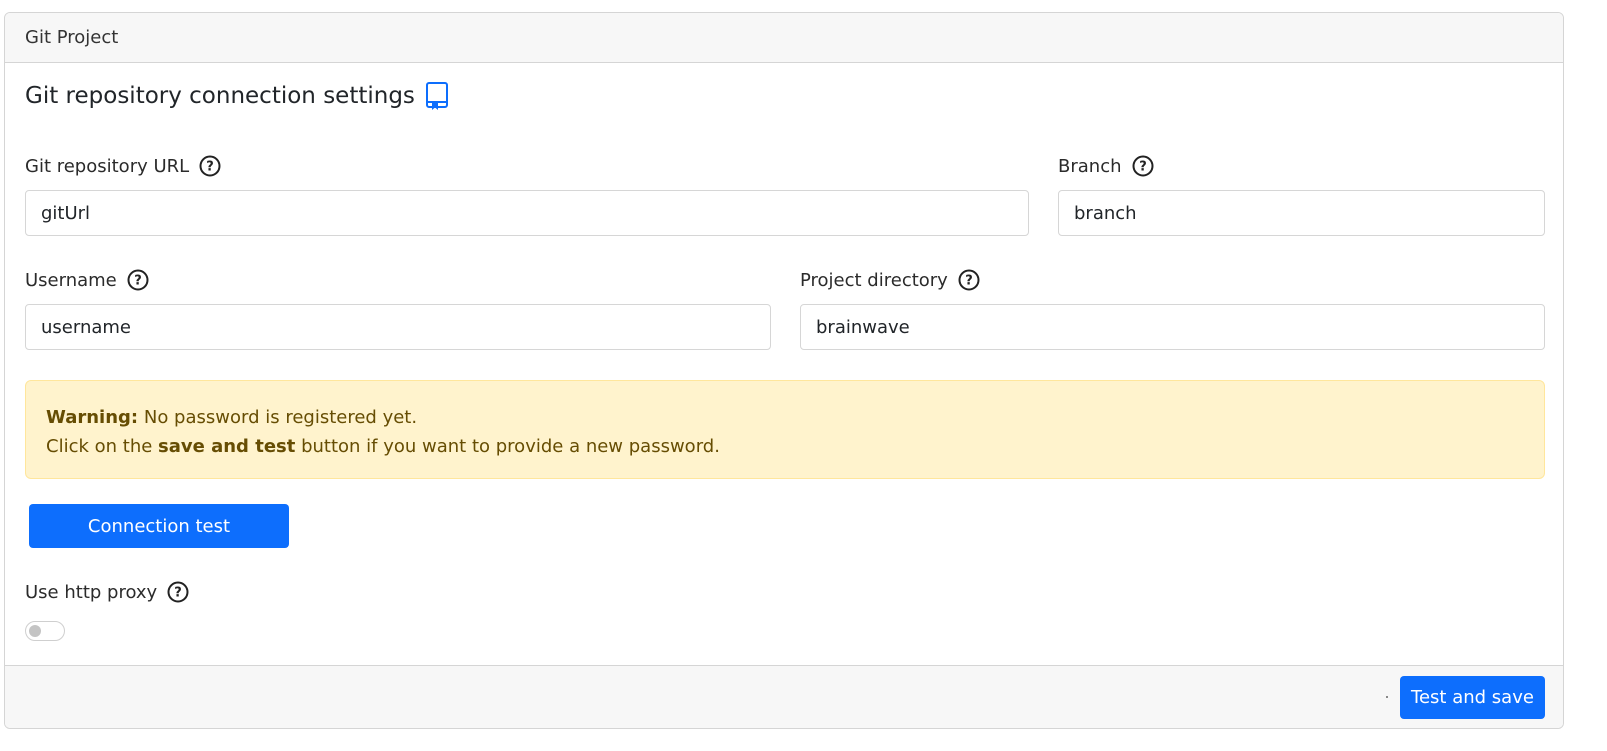 The image size is (1607, 751). Describe the element at coordinates (220, 96) in the screenshot. I see `section-title-text: Git repository connection settings` at that location.